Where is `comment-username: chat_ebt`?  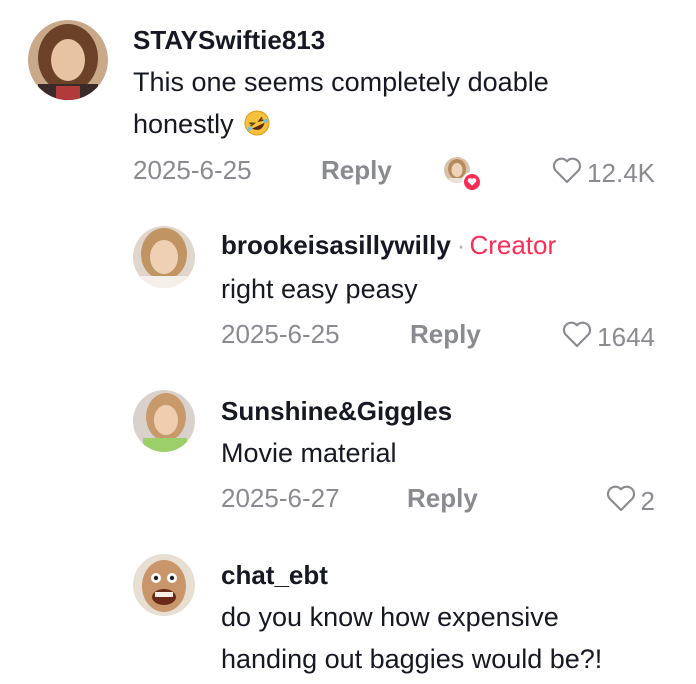 comment-username: chat_ebt is located at coordinates (274, 575).